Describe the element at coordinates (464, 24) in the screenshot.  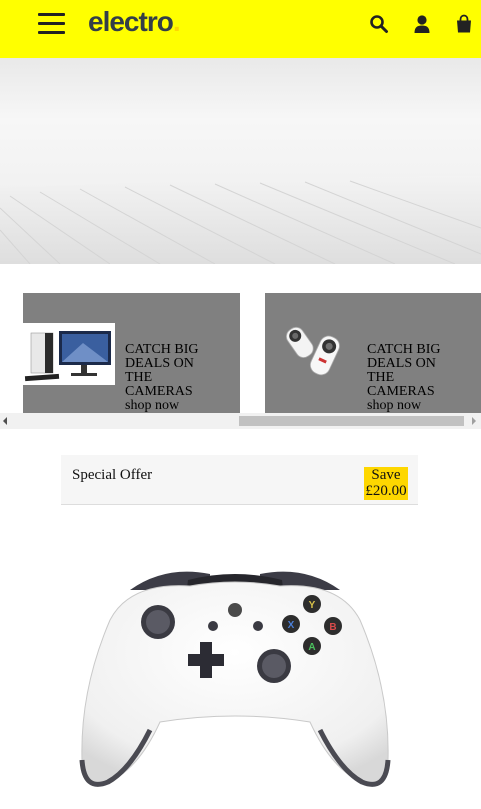
I see `shopping-bag-icon` at that location.